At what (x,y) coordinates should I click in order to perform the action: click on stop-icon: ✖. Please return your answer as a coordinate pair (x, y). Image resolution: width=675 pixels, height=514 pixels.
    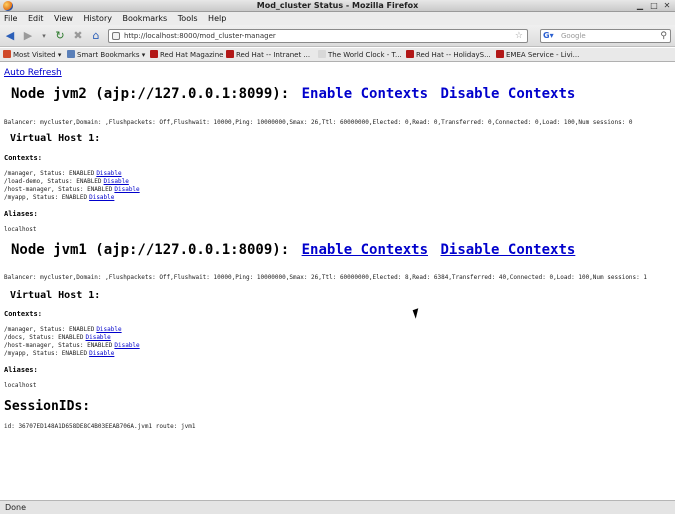
    Looking at the image, I should click on (78, 36).